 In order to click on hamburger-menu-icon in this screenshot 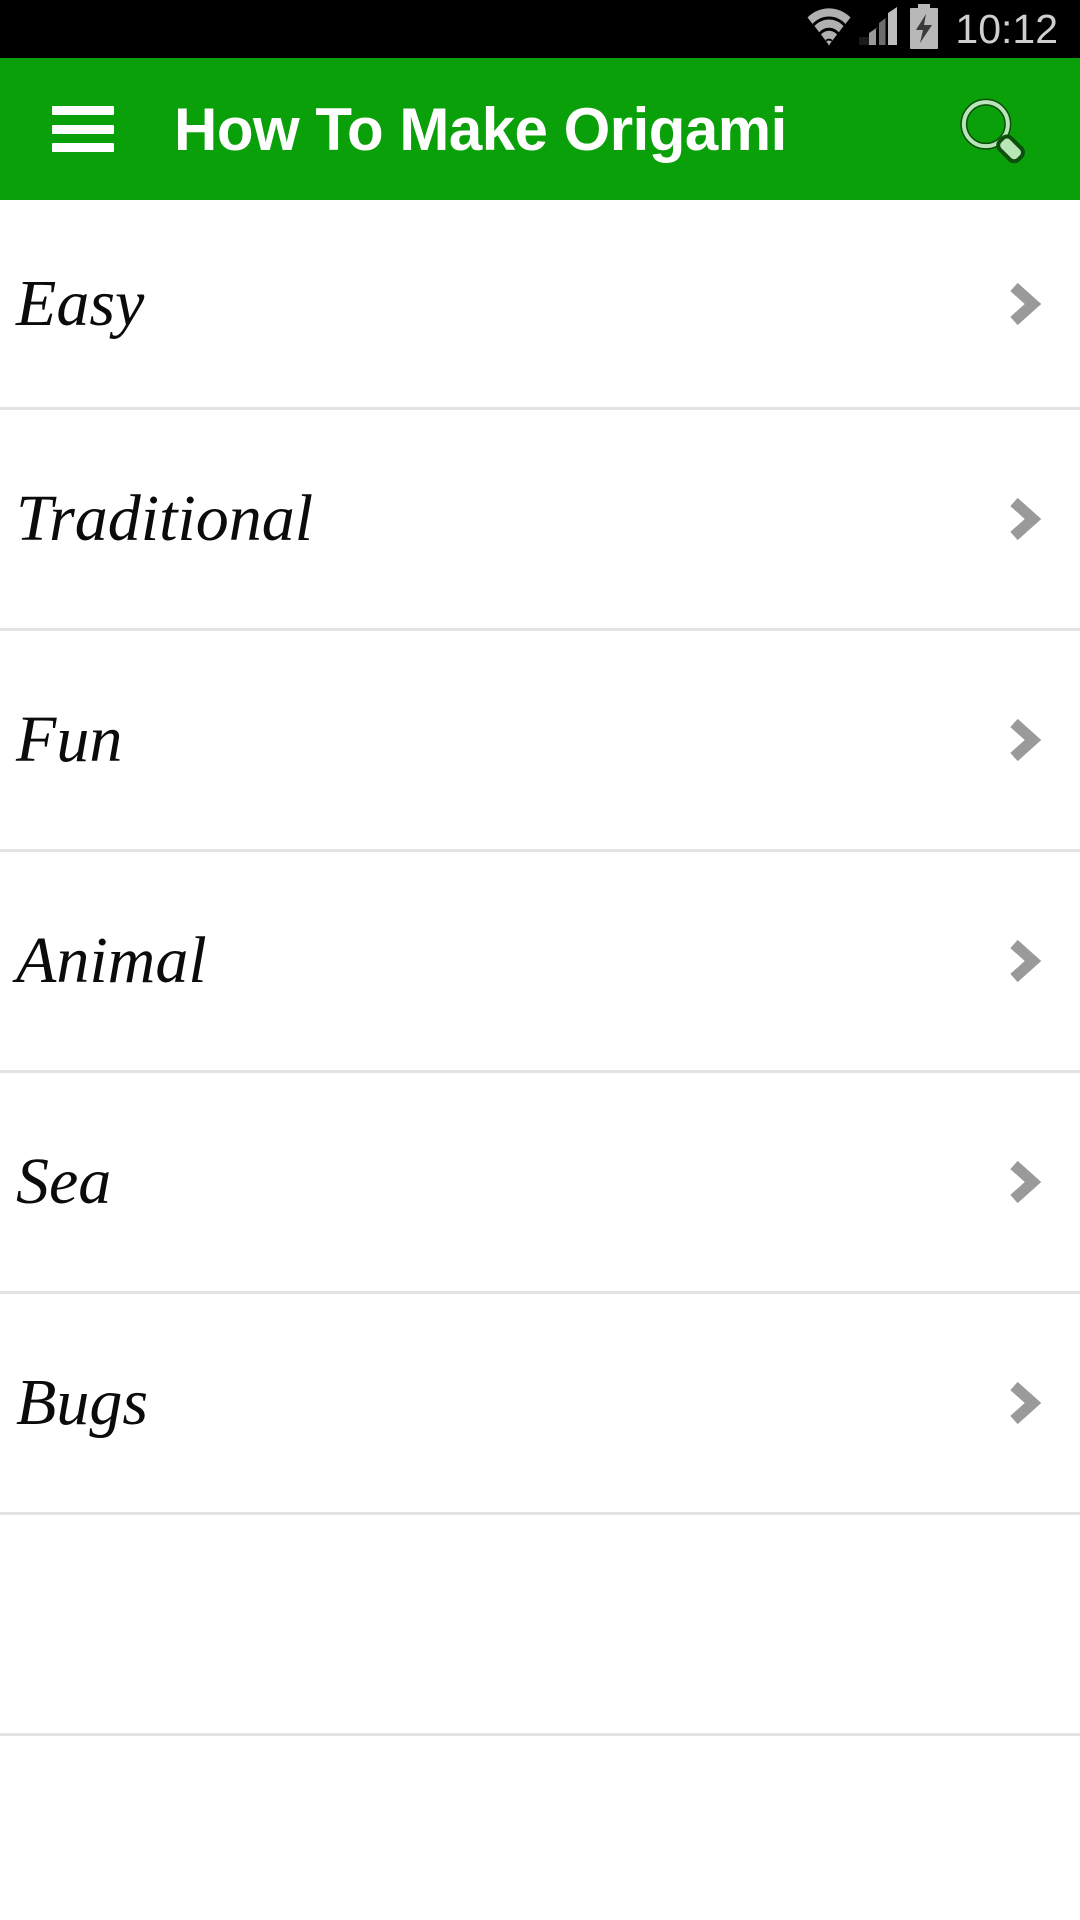, I will do `click(83, 129)`.